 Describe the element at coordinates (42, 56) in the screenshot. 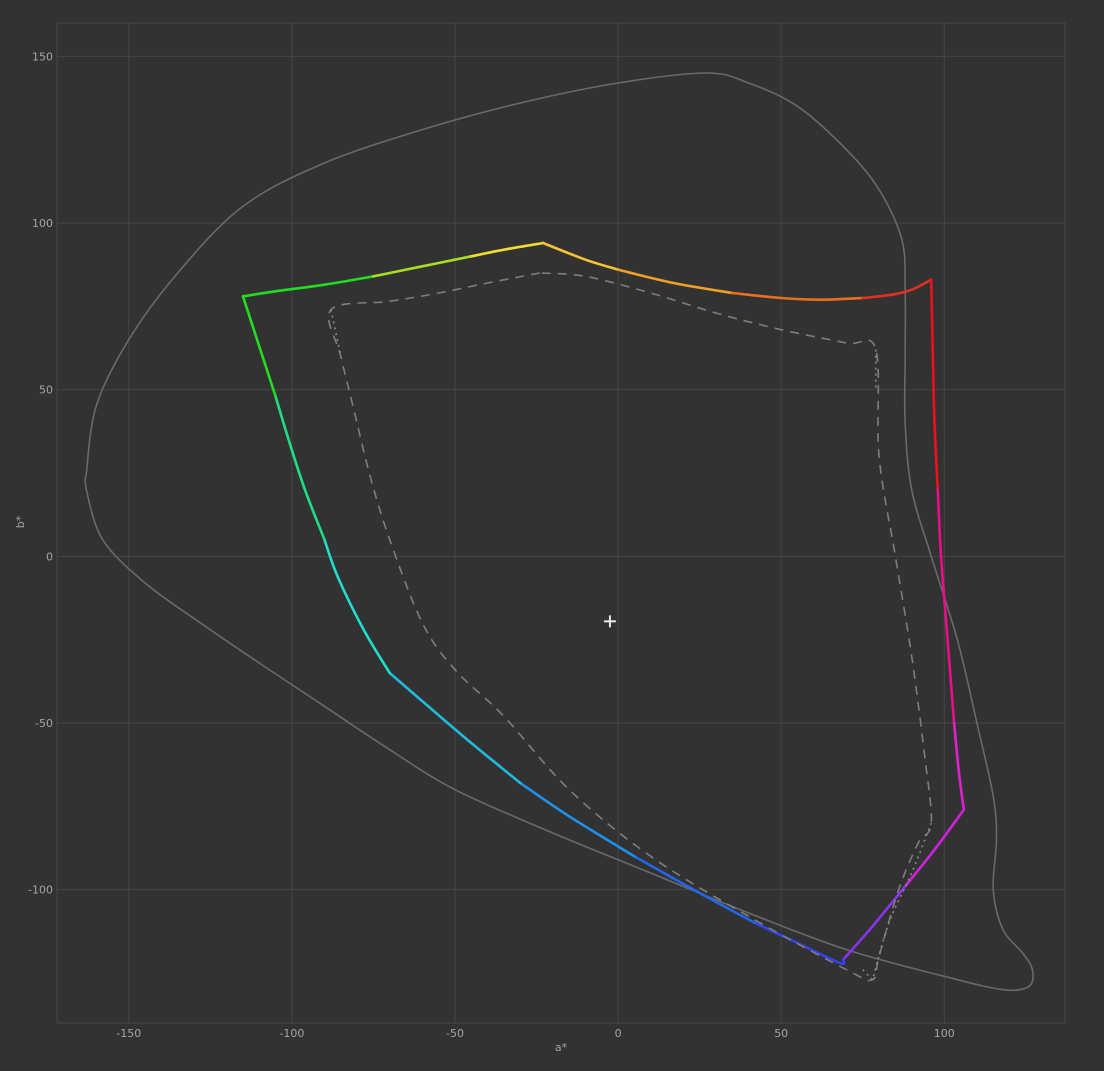

I see `y-tick-label: 150` at that location.